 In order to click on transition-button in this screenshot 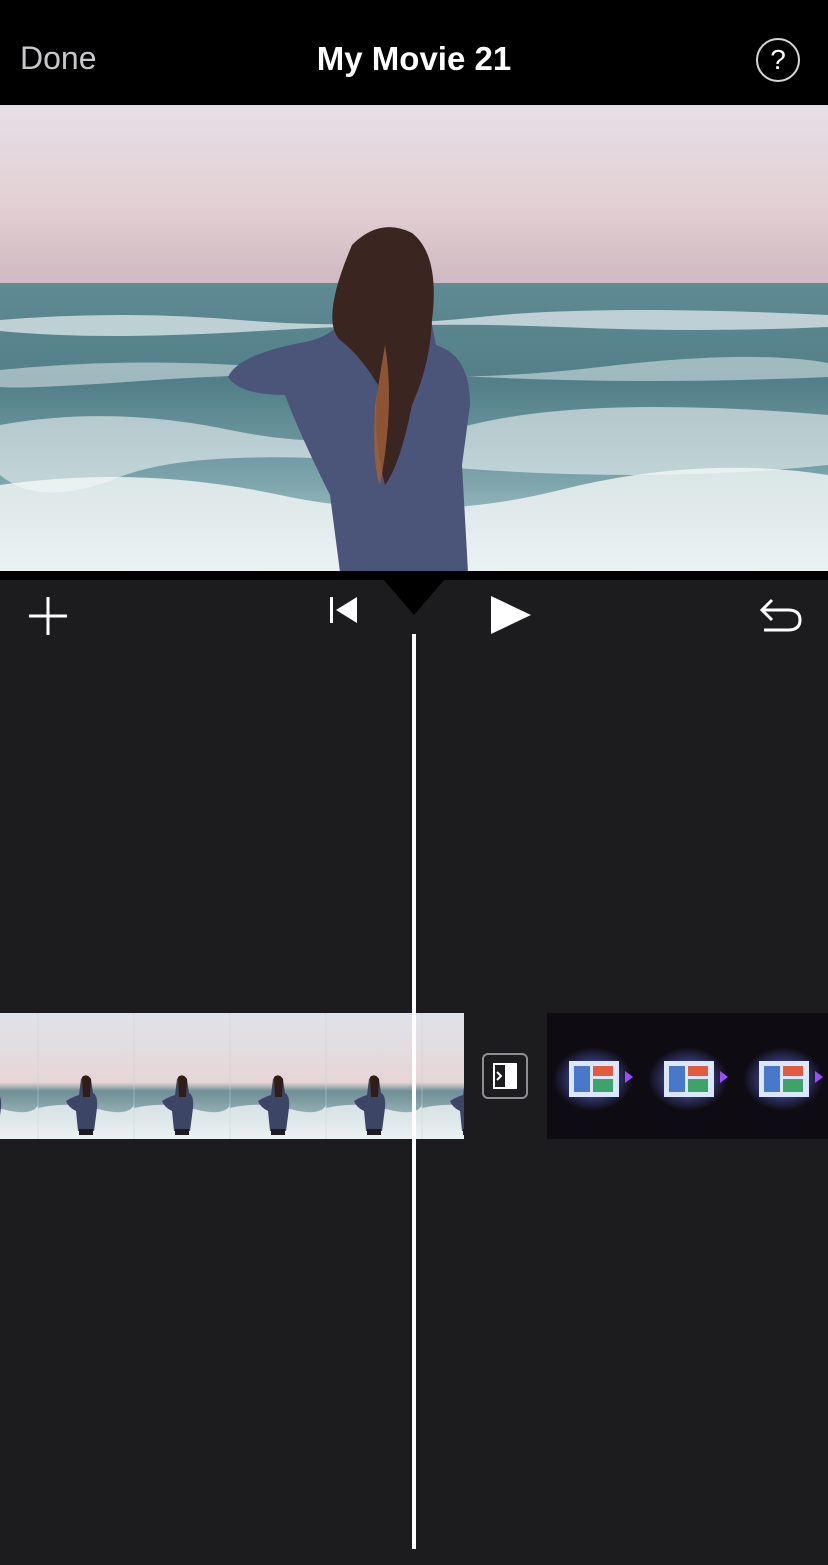, I will do `click(505, 1076)`.